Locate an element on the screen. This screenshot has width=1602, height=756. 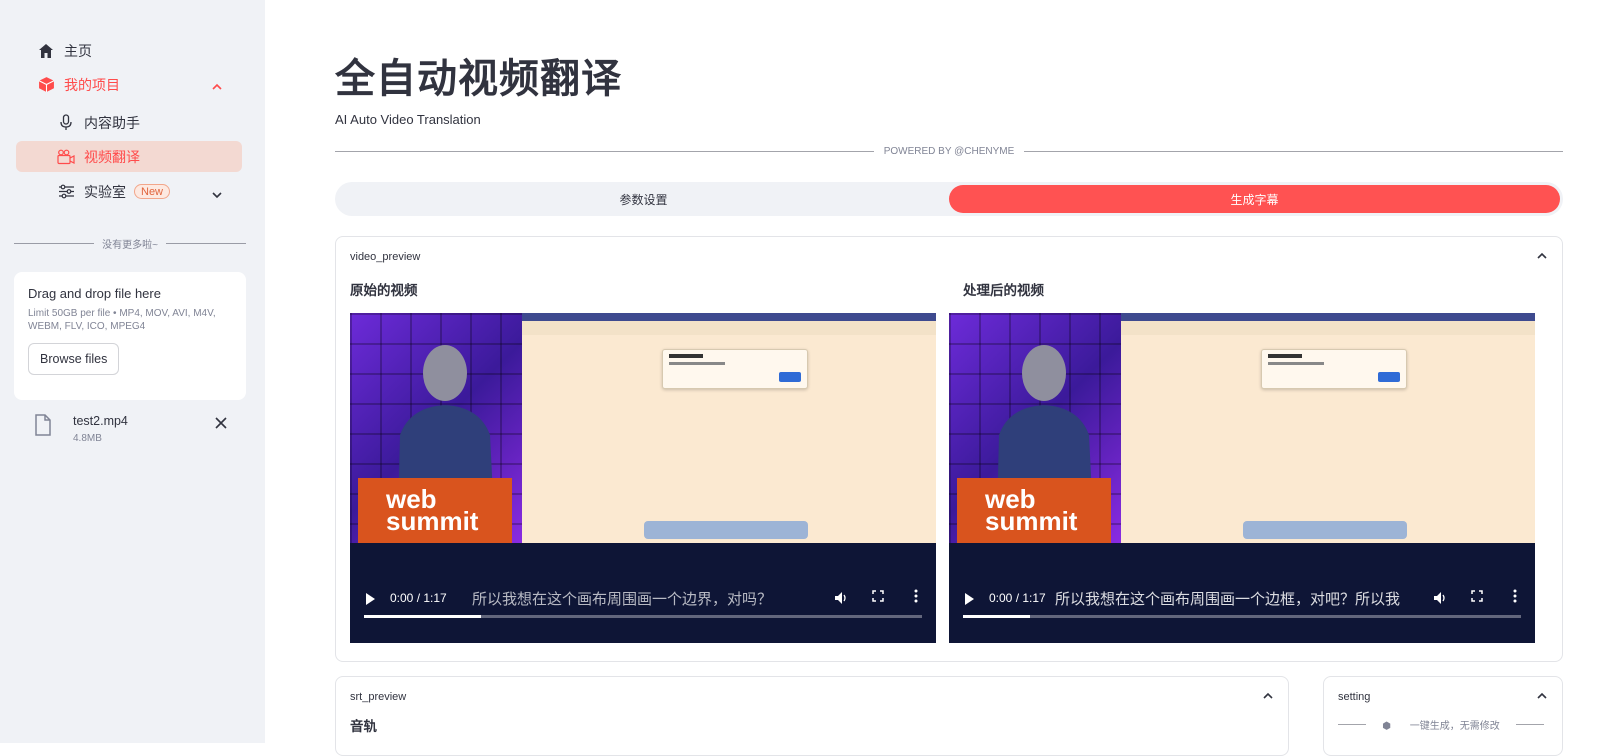
page-subtitle: AI Auto Video Translation is located at coordinates (408, 119).